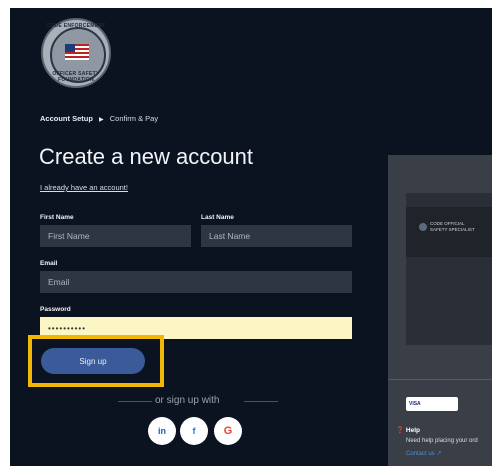  What do you see at coordinates (66, 118) in the screenshot?
I see `breadcrumb-step-account-setup: Account Setup` at bounding box center [66, 118].